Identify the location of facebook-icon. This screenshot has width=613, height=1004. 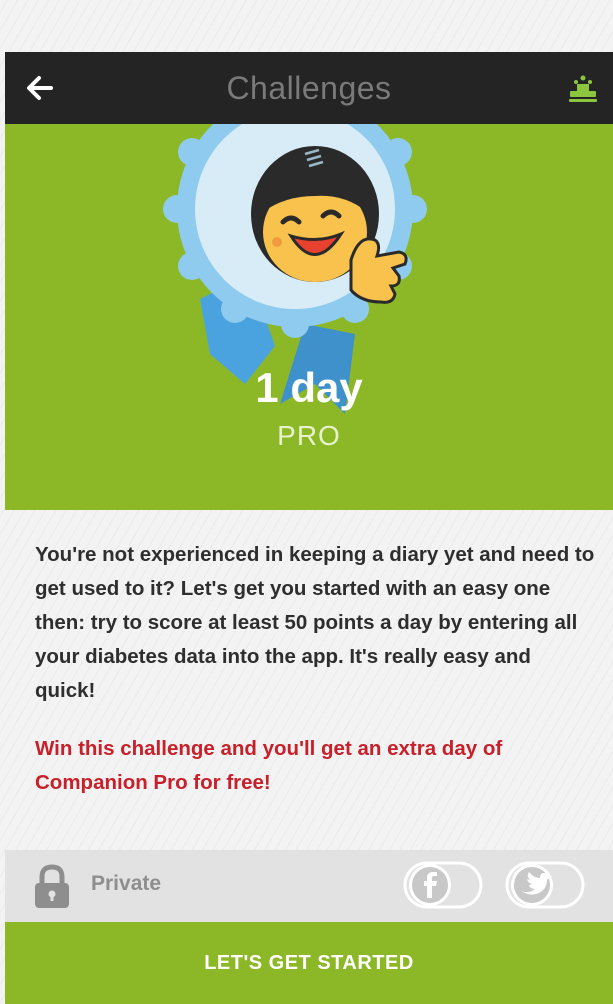
(443, 885).